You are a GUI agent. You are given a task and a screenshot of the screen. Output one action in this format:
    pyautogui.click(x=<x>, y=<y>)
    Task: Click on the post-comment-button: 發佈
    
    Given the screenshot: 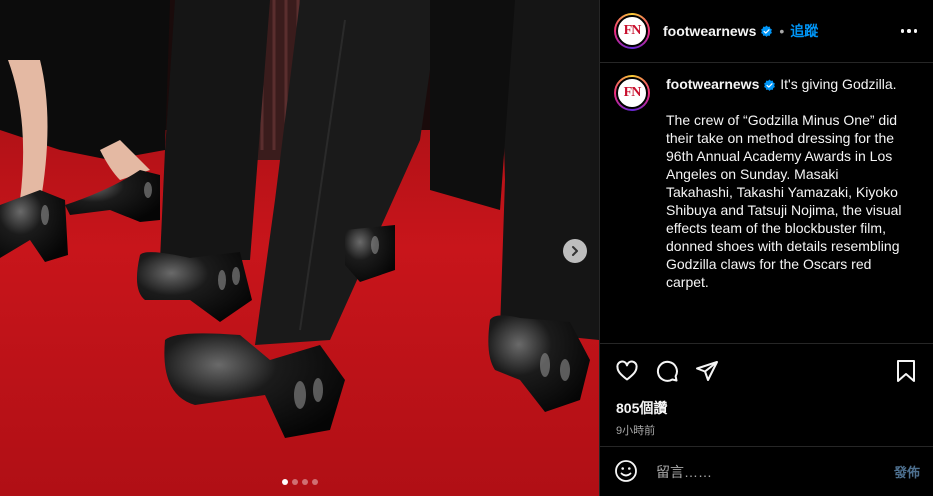 What is the action you would take?
    pyautogui.click(x=907, y=471)
    